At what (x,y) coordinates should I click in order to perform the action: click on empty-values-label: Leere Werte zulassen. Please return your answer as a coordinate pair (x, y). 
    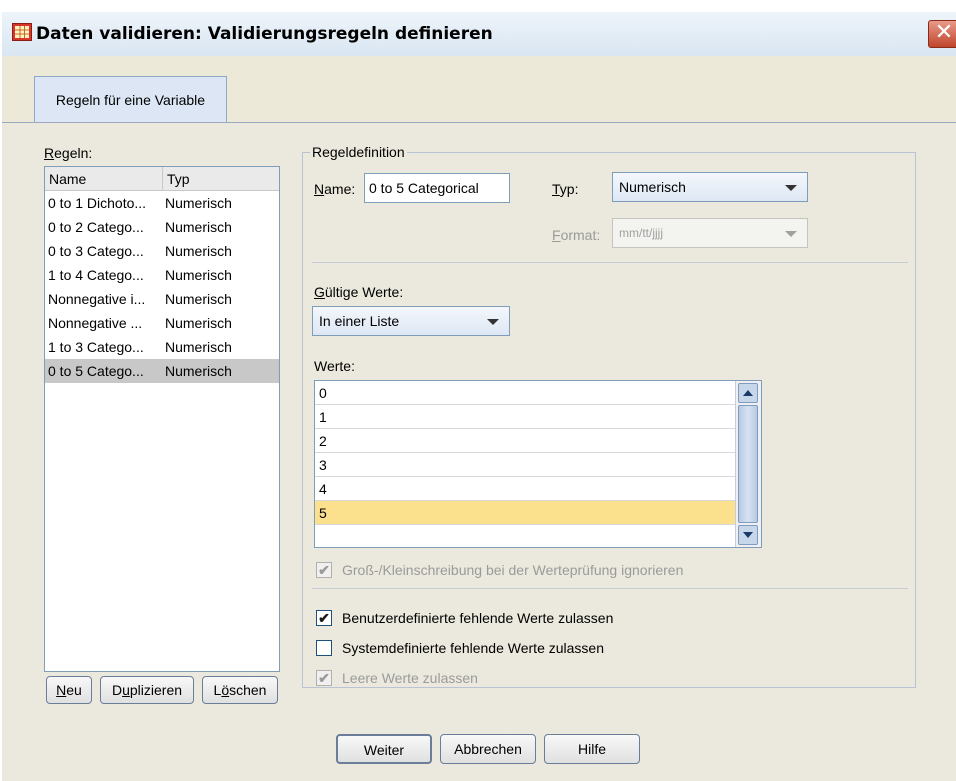
    Looking at the image, I should click on (410, 678).